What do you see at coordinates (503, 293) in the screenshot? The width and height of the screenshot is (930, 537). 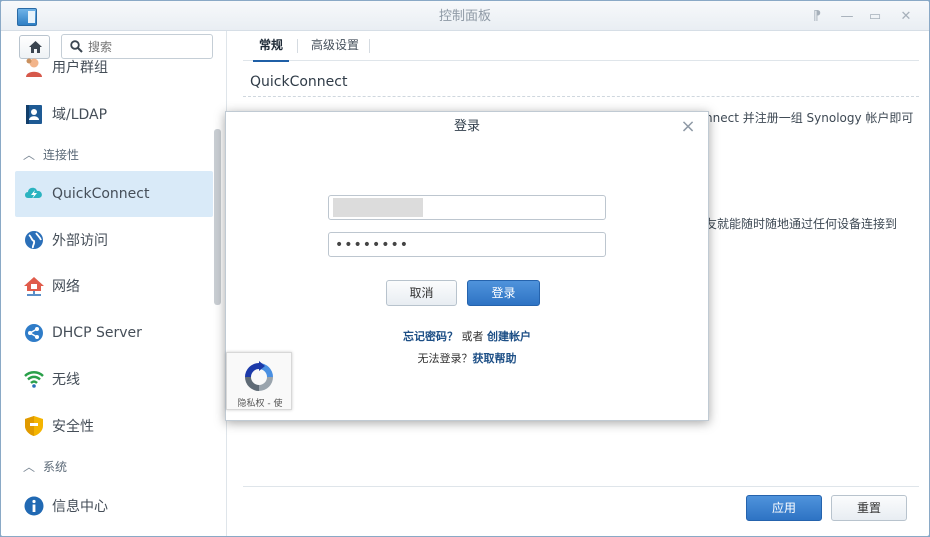 I see `login-button: 登录` at bounding box center [503, 293].